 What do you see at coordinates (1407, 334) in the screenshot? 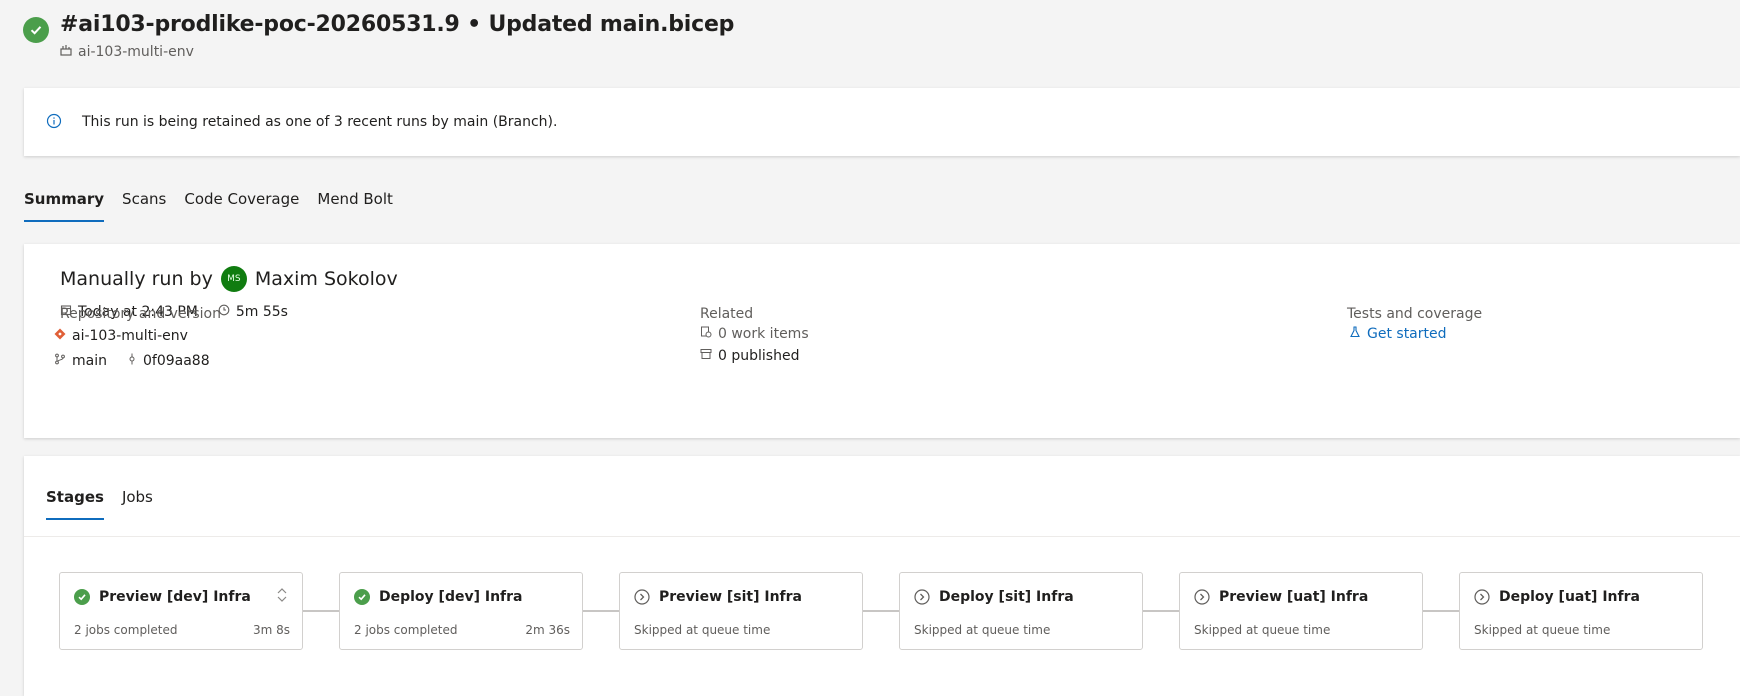
I see `get-started-text: Get started` at bounding box center [1407, 334].